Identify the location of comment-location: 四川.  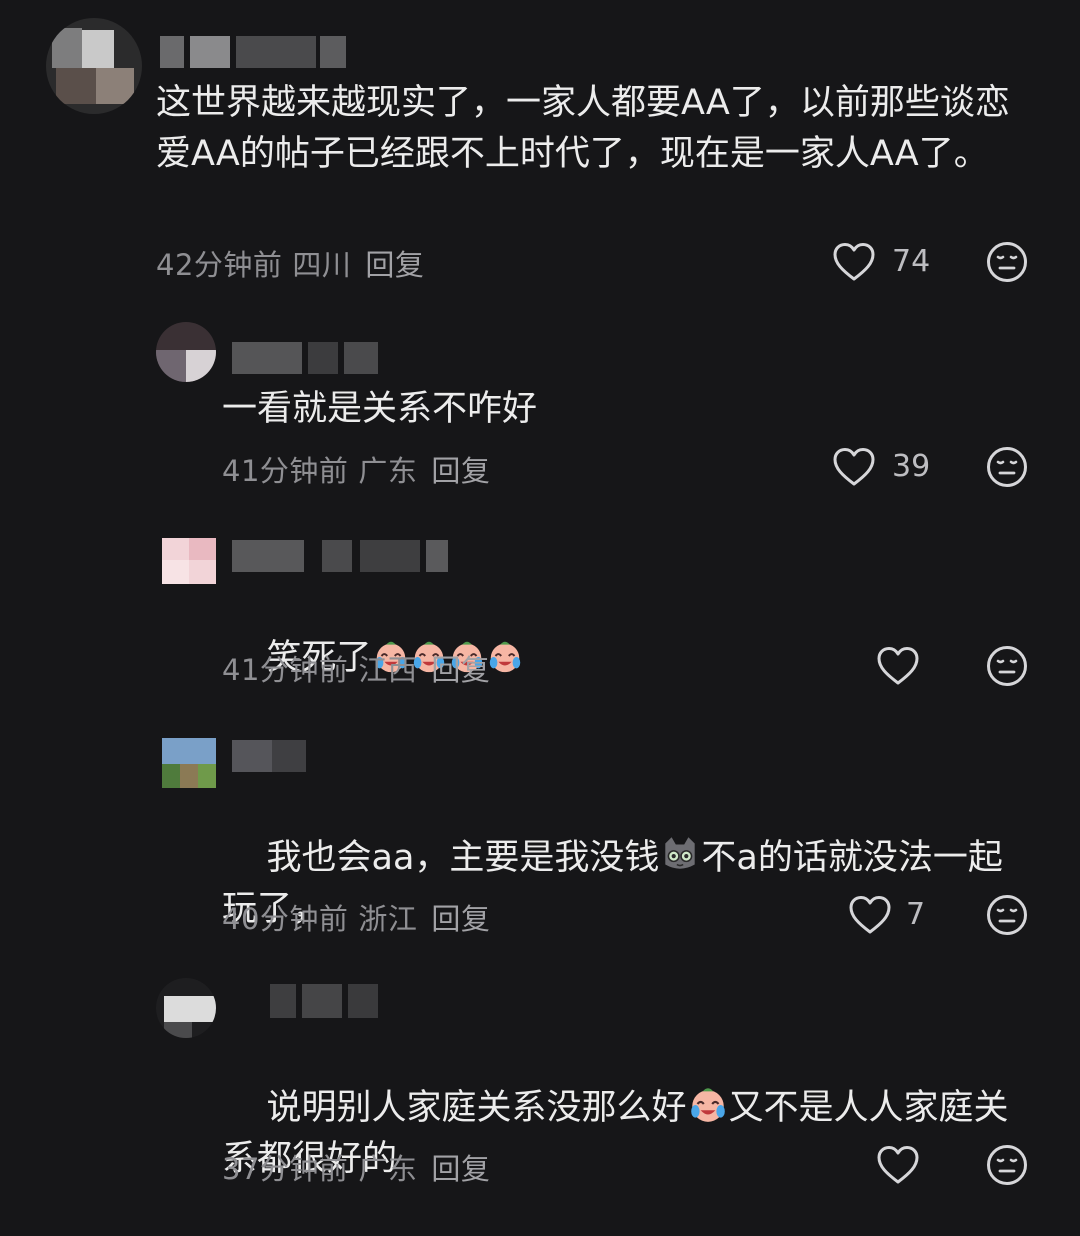
(322, 265).